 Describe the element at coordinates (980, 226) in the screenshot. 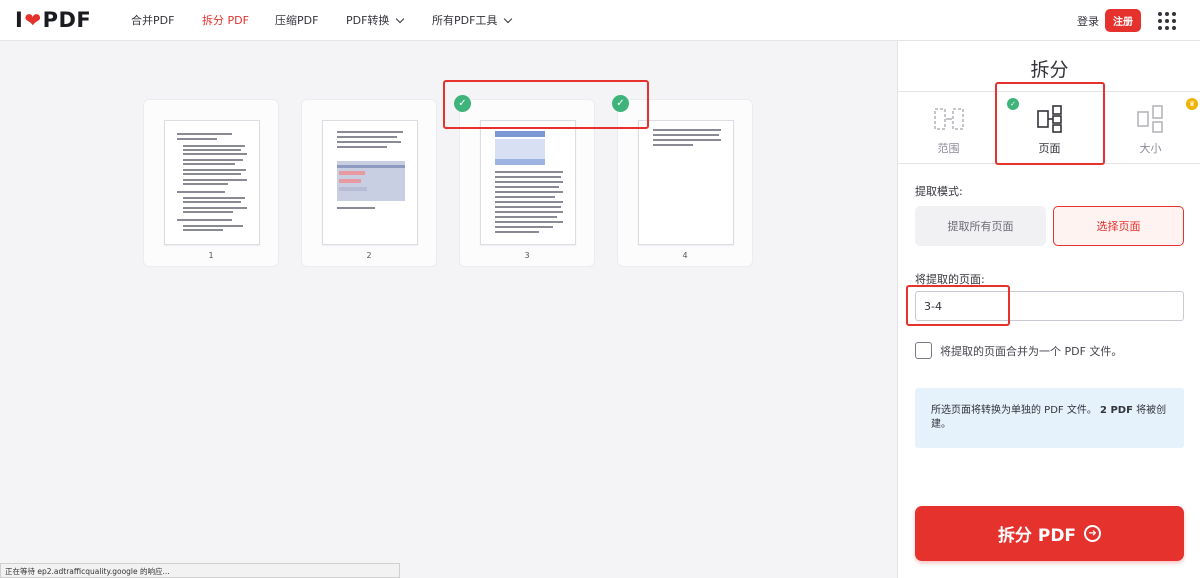

I see `extract-all-pages-button: 提取所有页面` at that location.